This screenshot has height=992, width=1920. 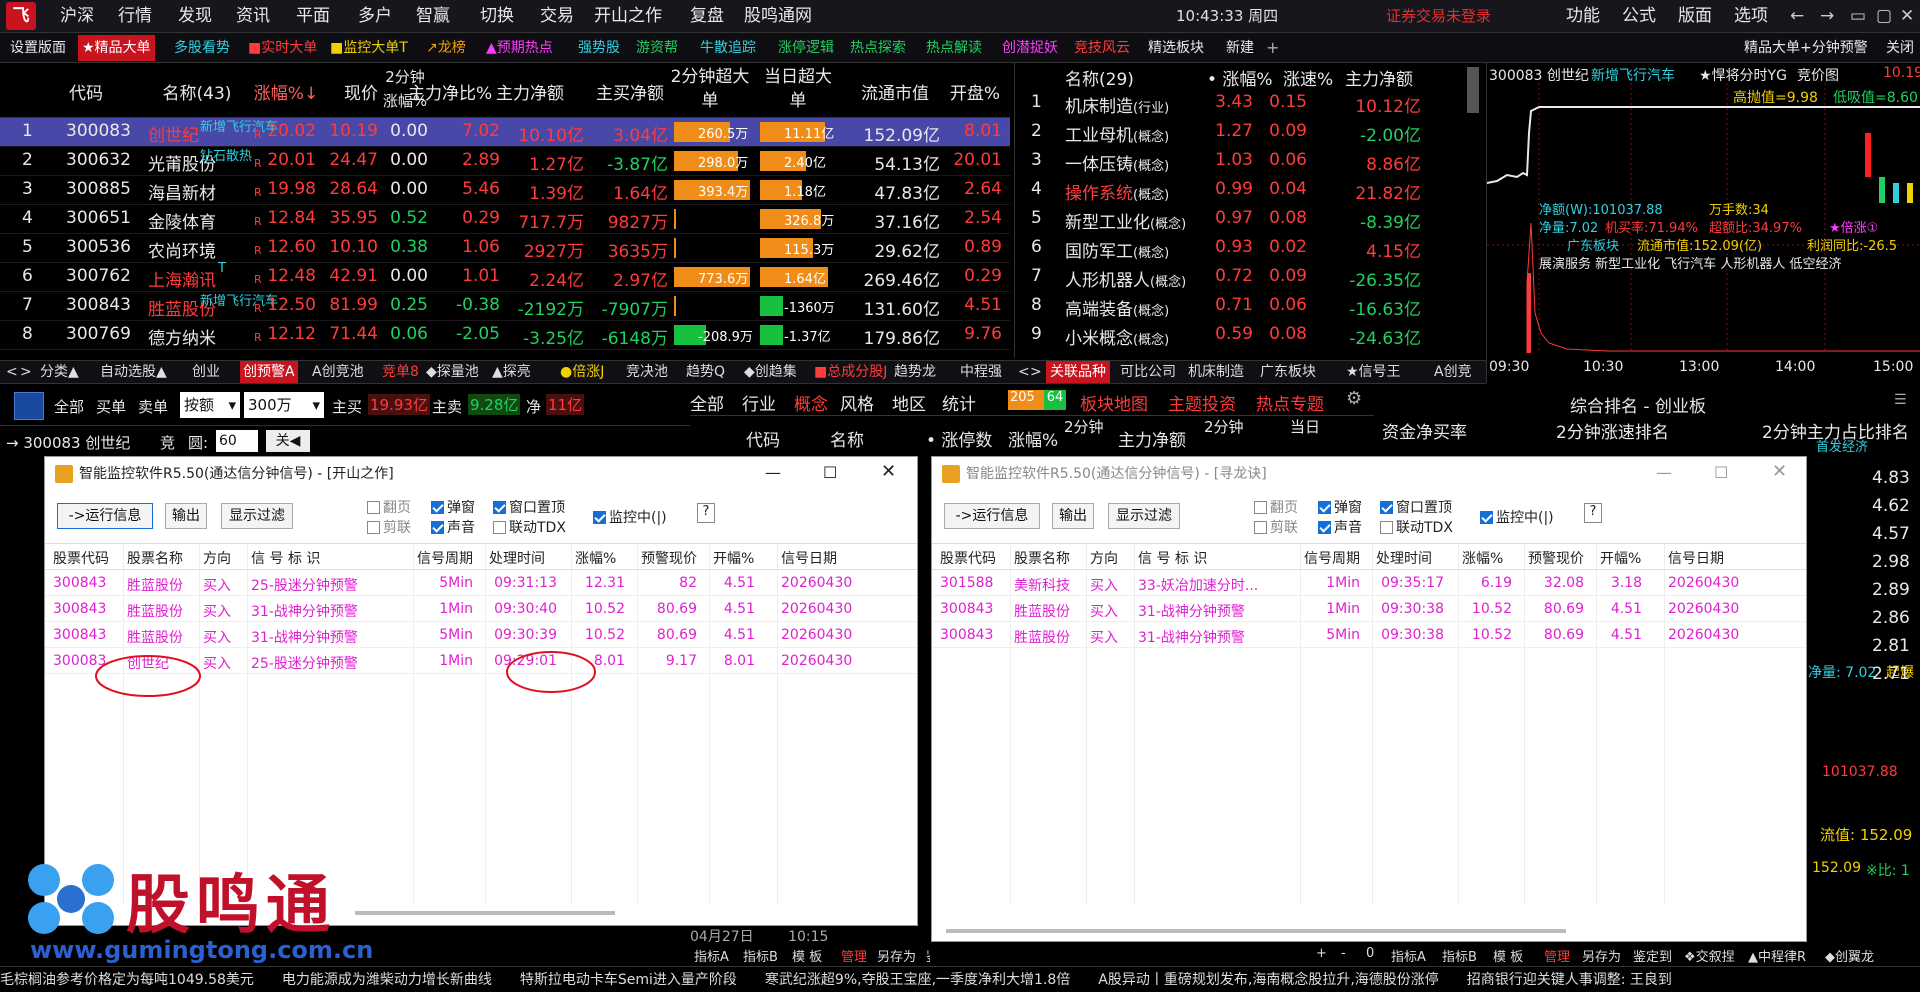 What do you see at coordinates (1695, 16) in the screenshot?
I see `menu-right-2: 版面` at bounding box center [1695, 16].